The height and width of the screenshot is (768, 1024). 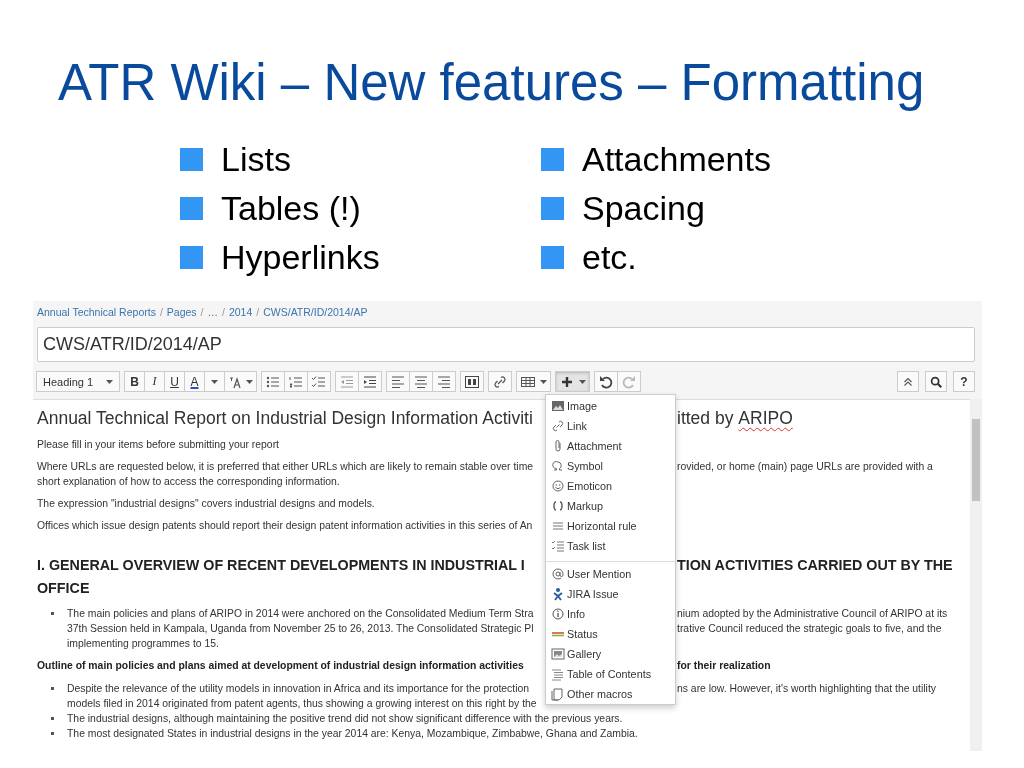 I want to click on toc-icon, so click(x=558, y=674).